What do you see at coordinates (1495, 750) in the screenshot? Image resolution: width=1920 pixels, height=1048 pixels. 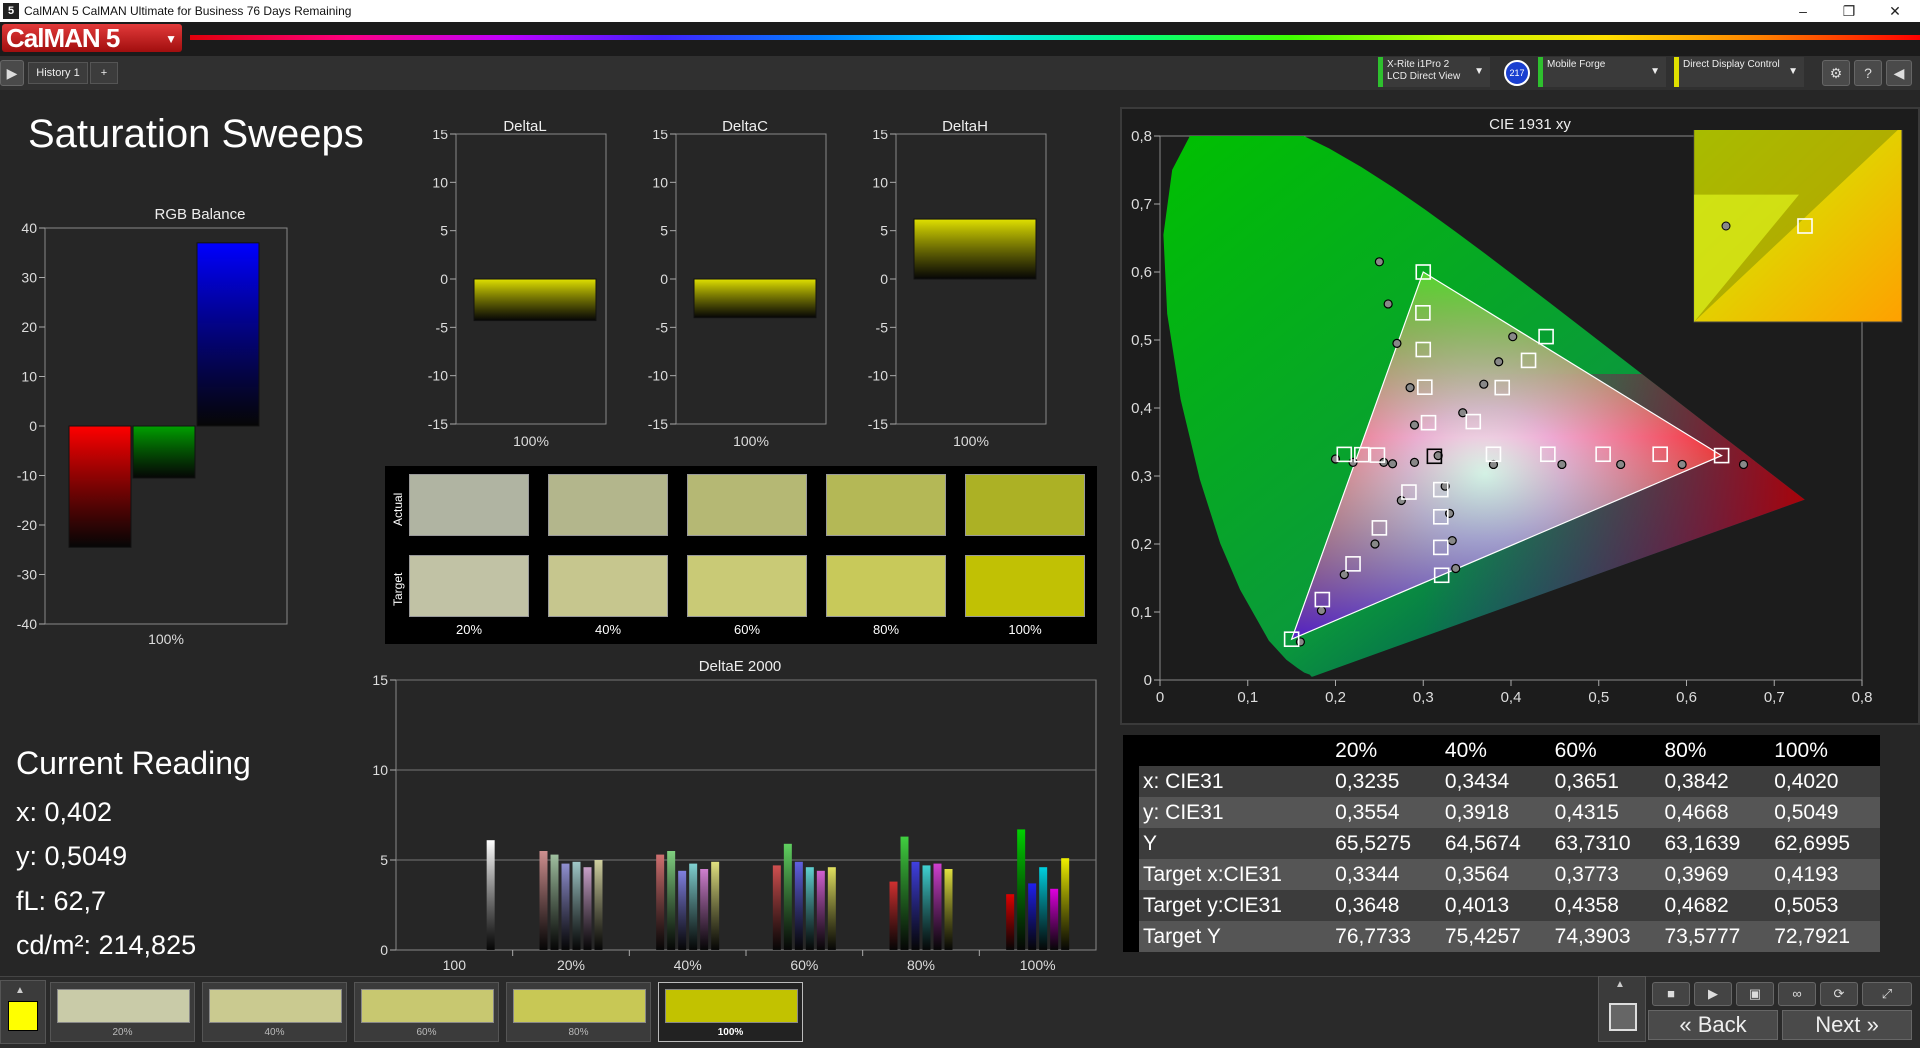 I see `table-header: 40%` at bounding box center [1495, 750].